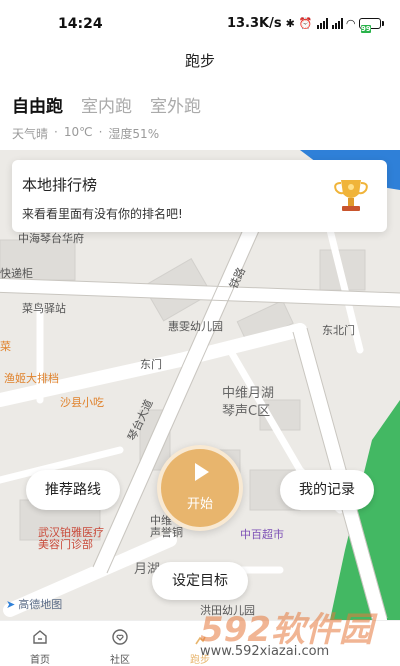  What do you see at coordinates (73, 490) in the screenshot?
I see `recommended-route-button: 推荐路线` at bounding box center [73, 490].